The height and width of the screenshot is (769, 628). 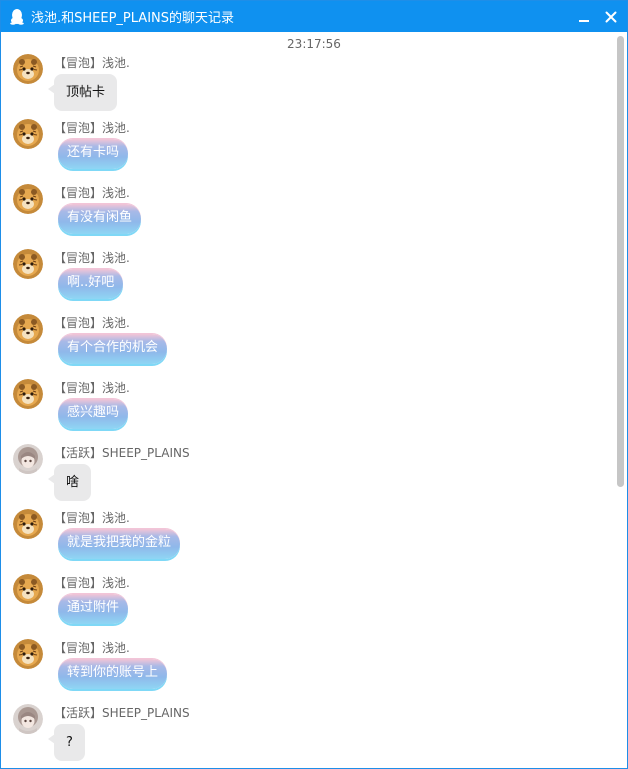 I want to click on message-bubble: 有个合作的机会, so click(x=113, y=349).